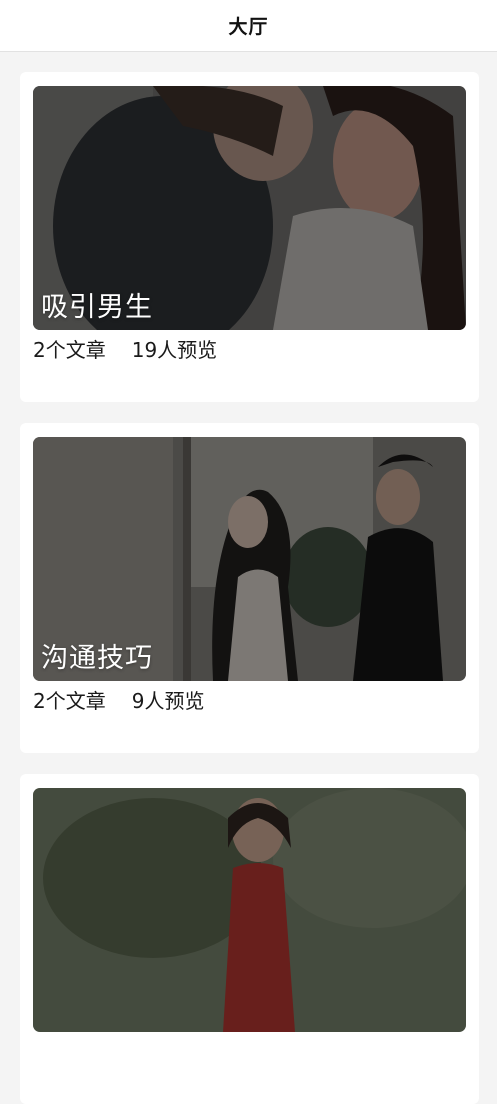 The height and width of the screenshot is (1104, 497). I want to click on view-count: 9人预览, so click(168, 700).